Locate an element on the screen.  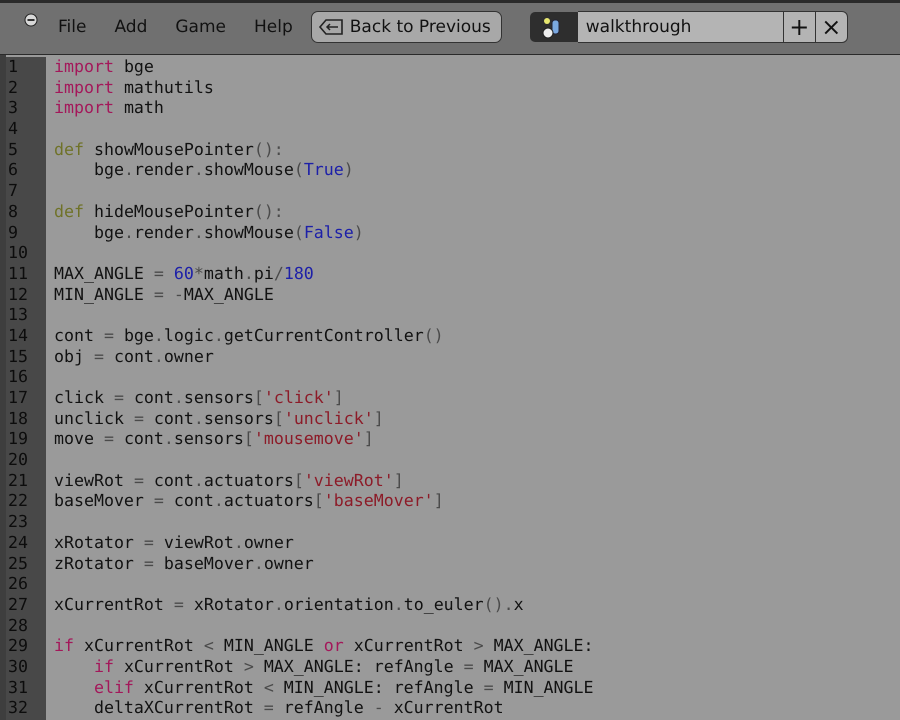
line-number: 17 is located at coordinates (18, 398).